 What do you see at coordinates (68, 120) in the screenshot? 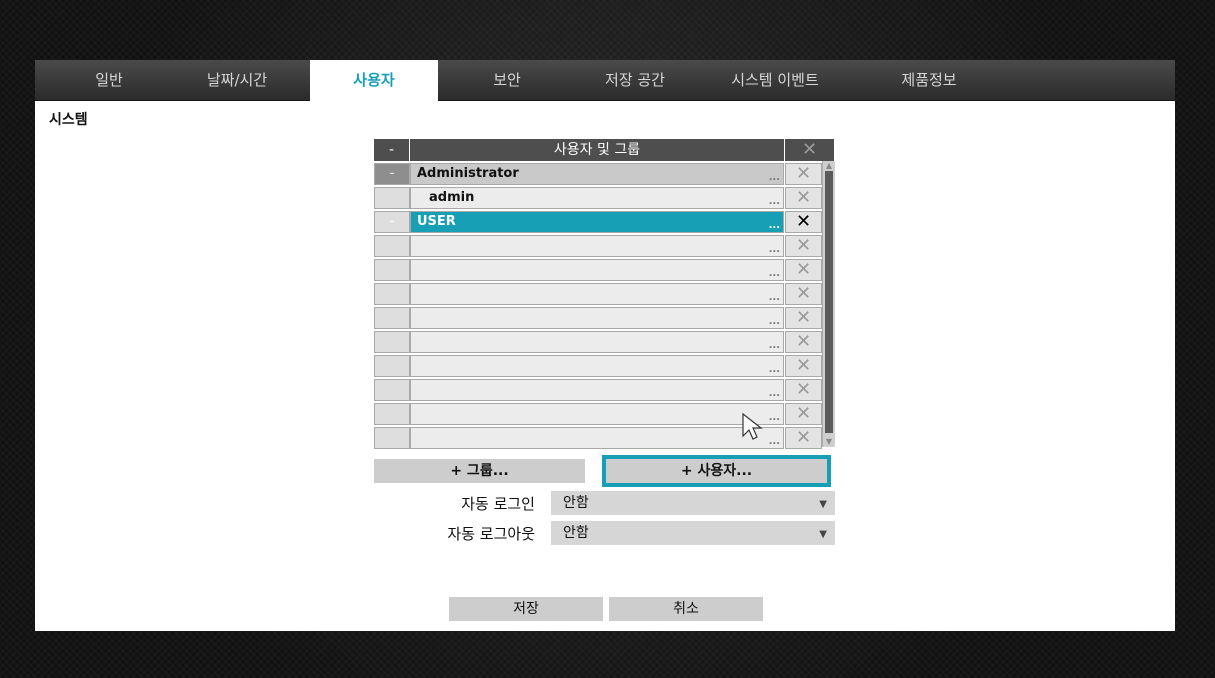
I see `section-title: 시스템` at bounding box center [68, 120].